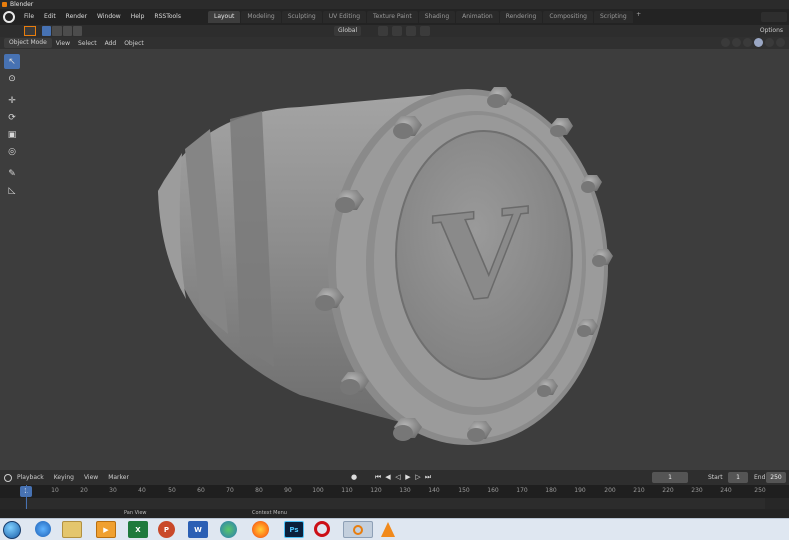 Image resolution: width=789 pixels, height=540 pixels. What do you see at coordinates (12, 134) in the screenshot?
I see `scale-icon: ▣` at bounding box center [12, 134].